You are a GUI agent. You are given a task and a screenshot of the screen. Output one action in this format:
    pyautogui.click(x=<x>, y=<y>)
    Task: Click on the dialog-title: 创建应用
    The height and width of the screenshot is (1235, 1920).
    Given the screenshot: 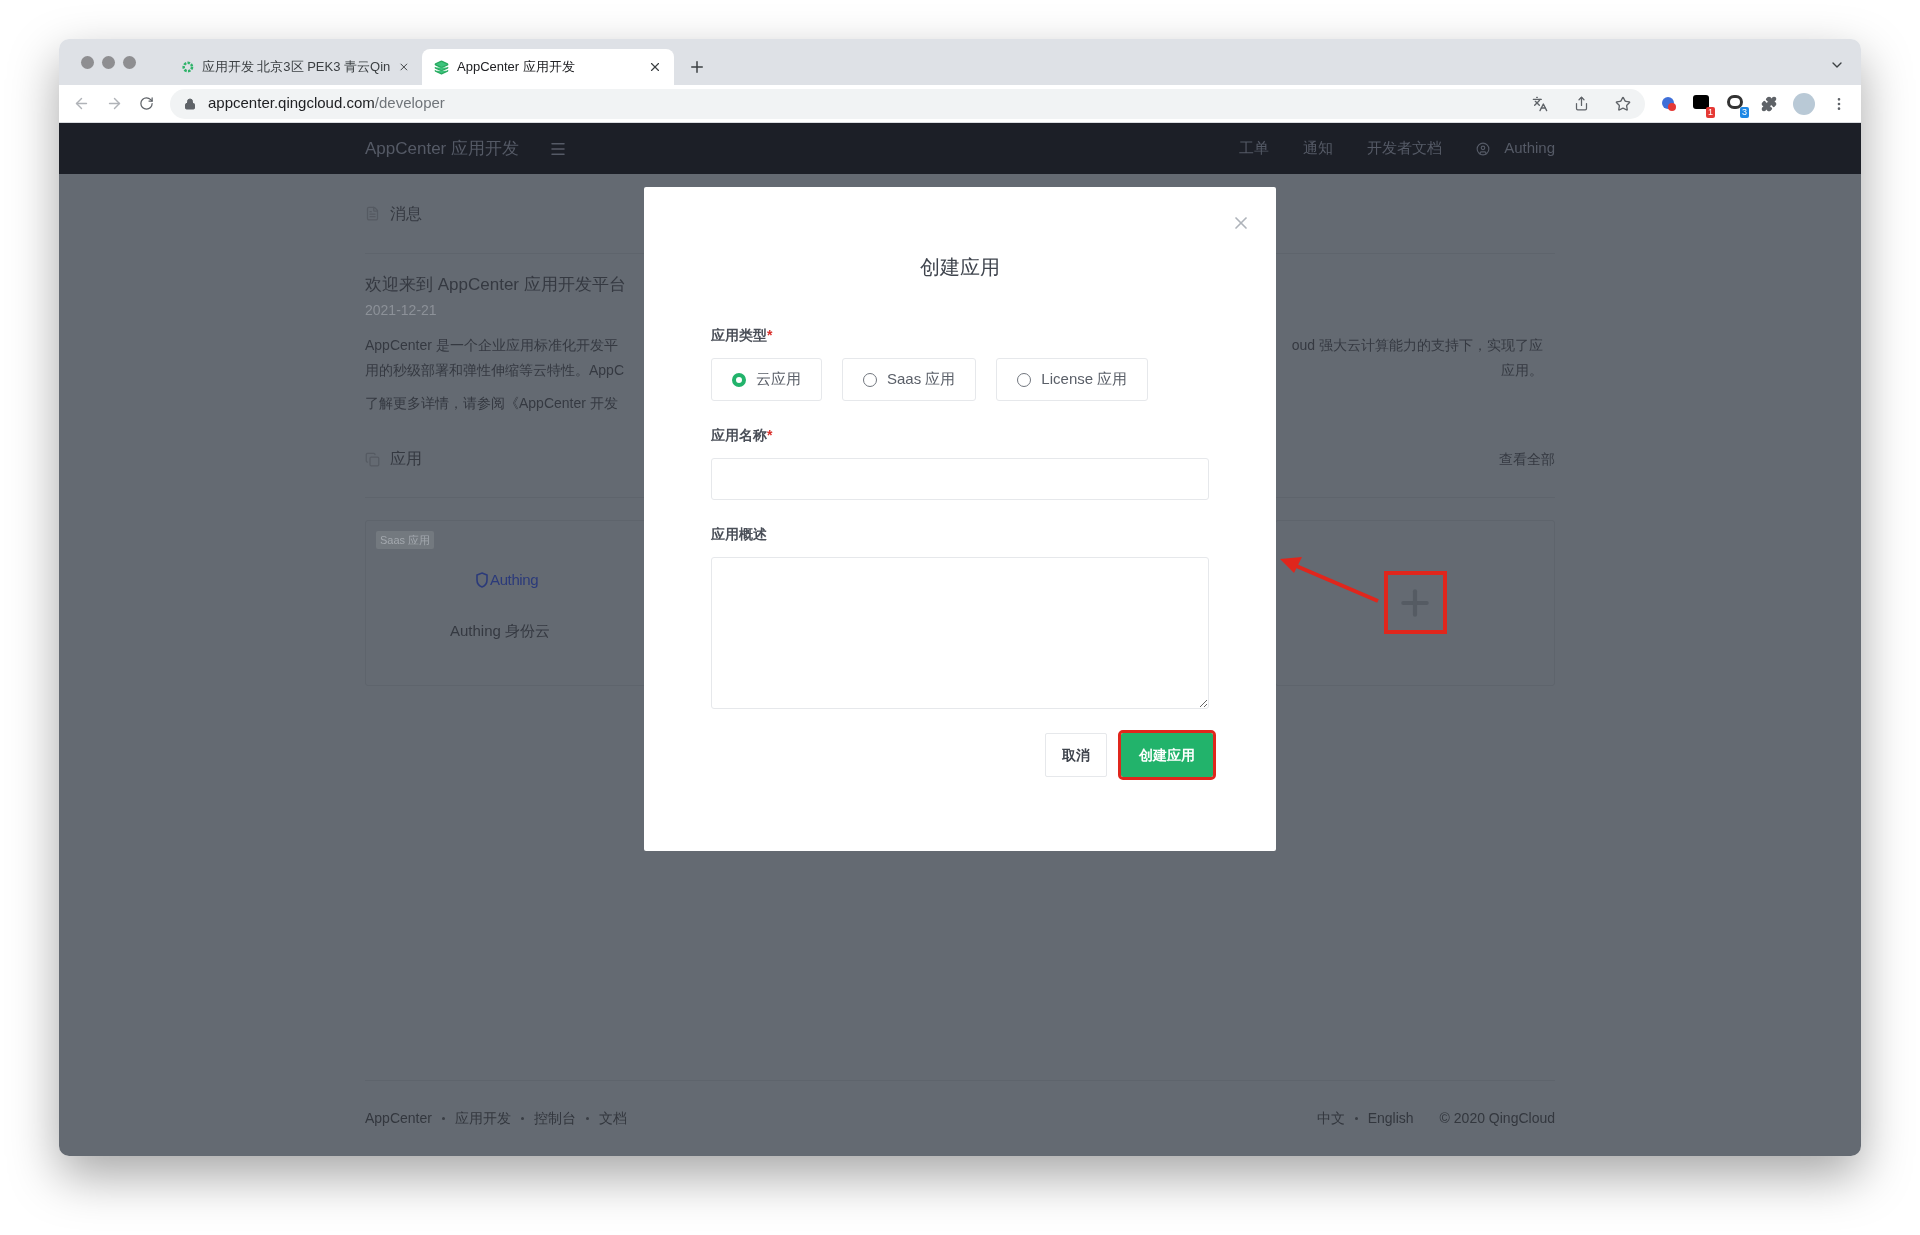 What is the action you would take?
    pyautogui.click(x=960, y=267)
    